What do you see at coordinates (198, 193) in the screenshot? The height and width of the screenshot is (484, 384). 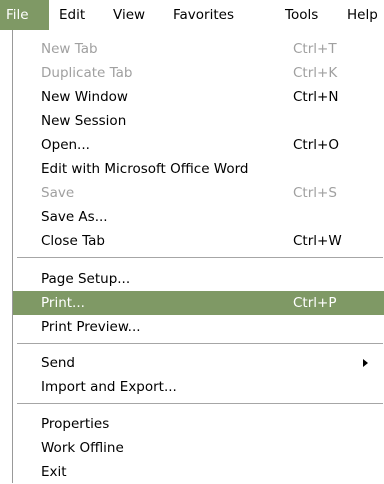 I see `menu-item-save: Save Ctrl+S` at bounding box center [198, 193].